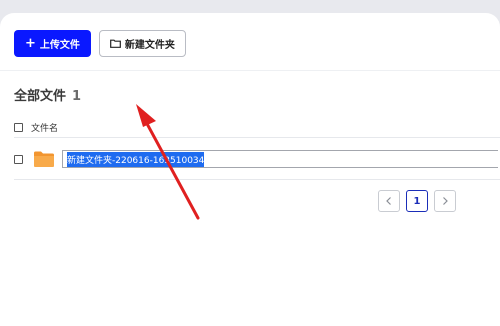  I want to click on plus-icon: +, so click(30, 43).